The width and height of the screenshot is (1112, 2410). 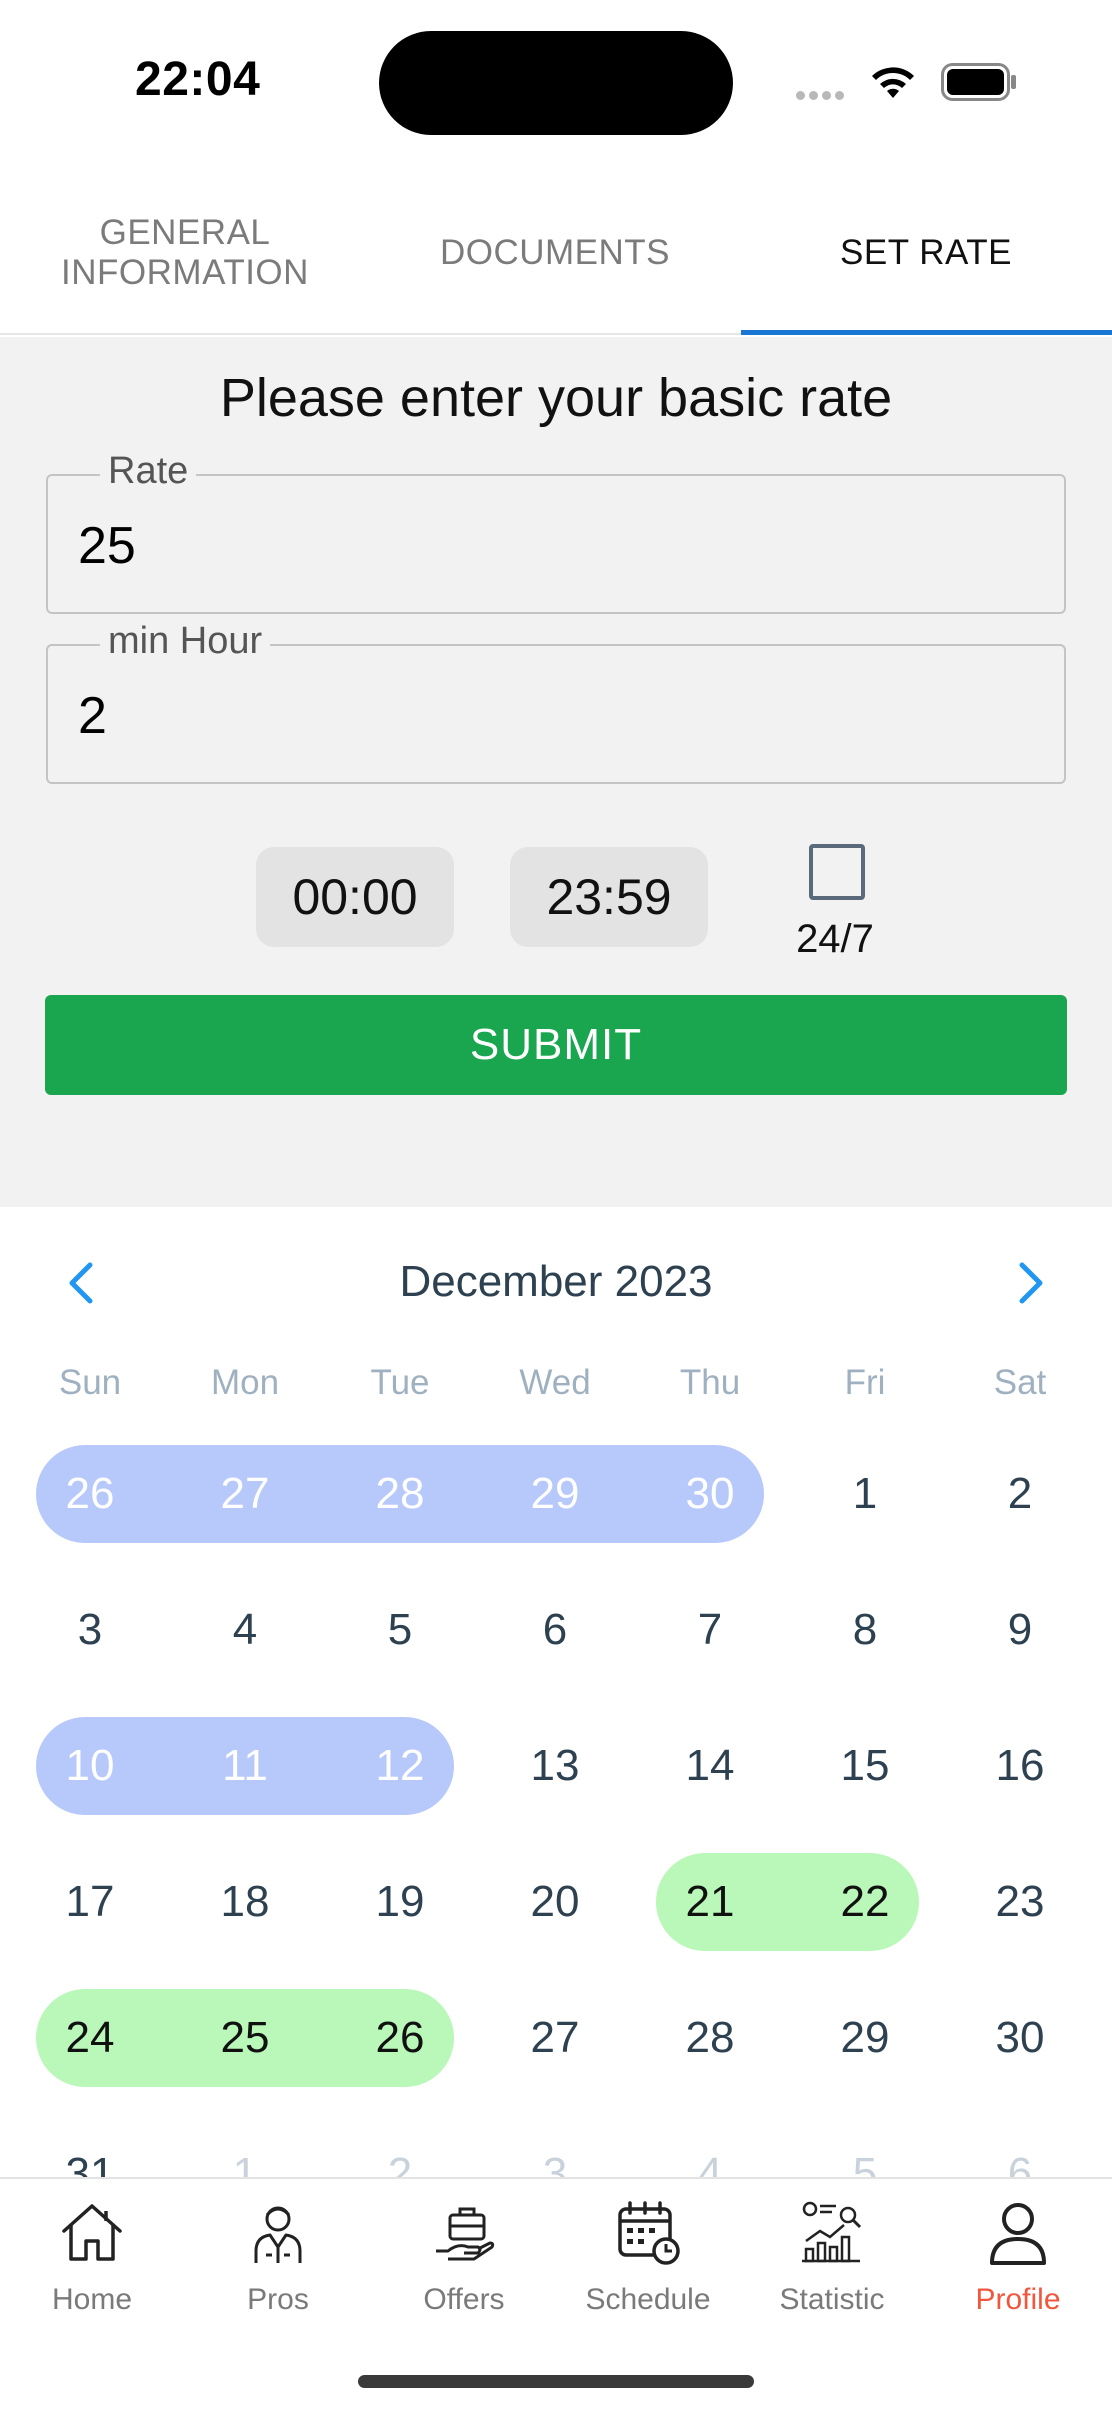 What do you see at coordinates (865, 1766) in the screenshot?
I see `calendar-day: 15` at bounding box center [865, 1766].